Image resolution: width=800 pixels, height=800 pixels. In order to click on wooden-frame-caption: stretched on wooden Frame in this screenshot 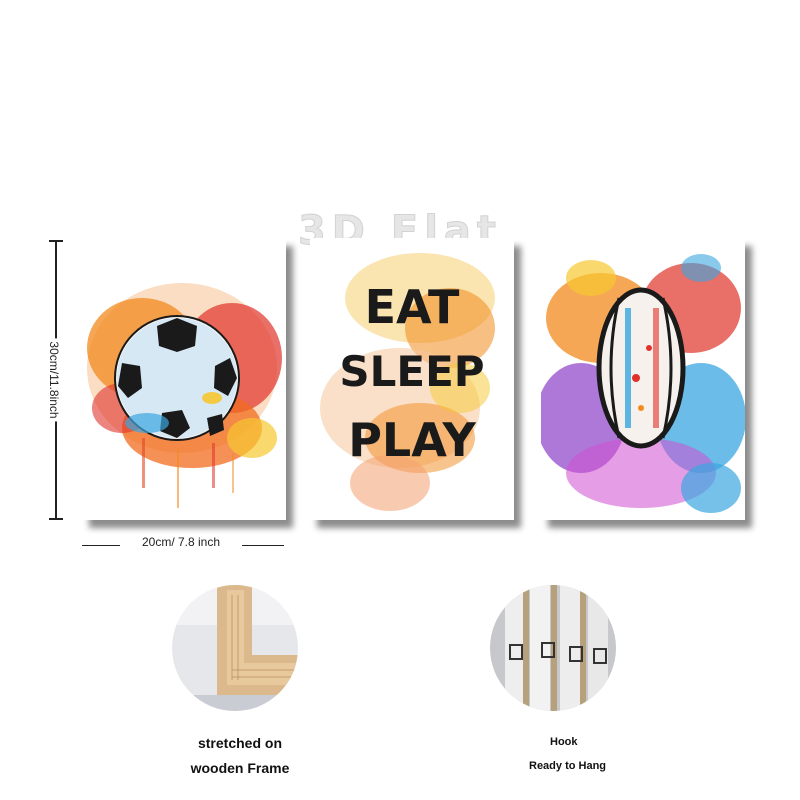, I will do `click(240, 756)`.